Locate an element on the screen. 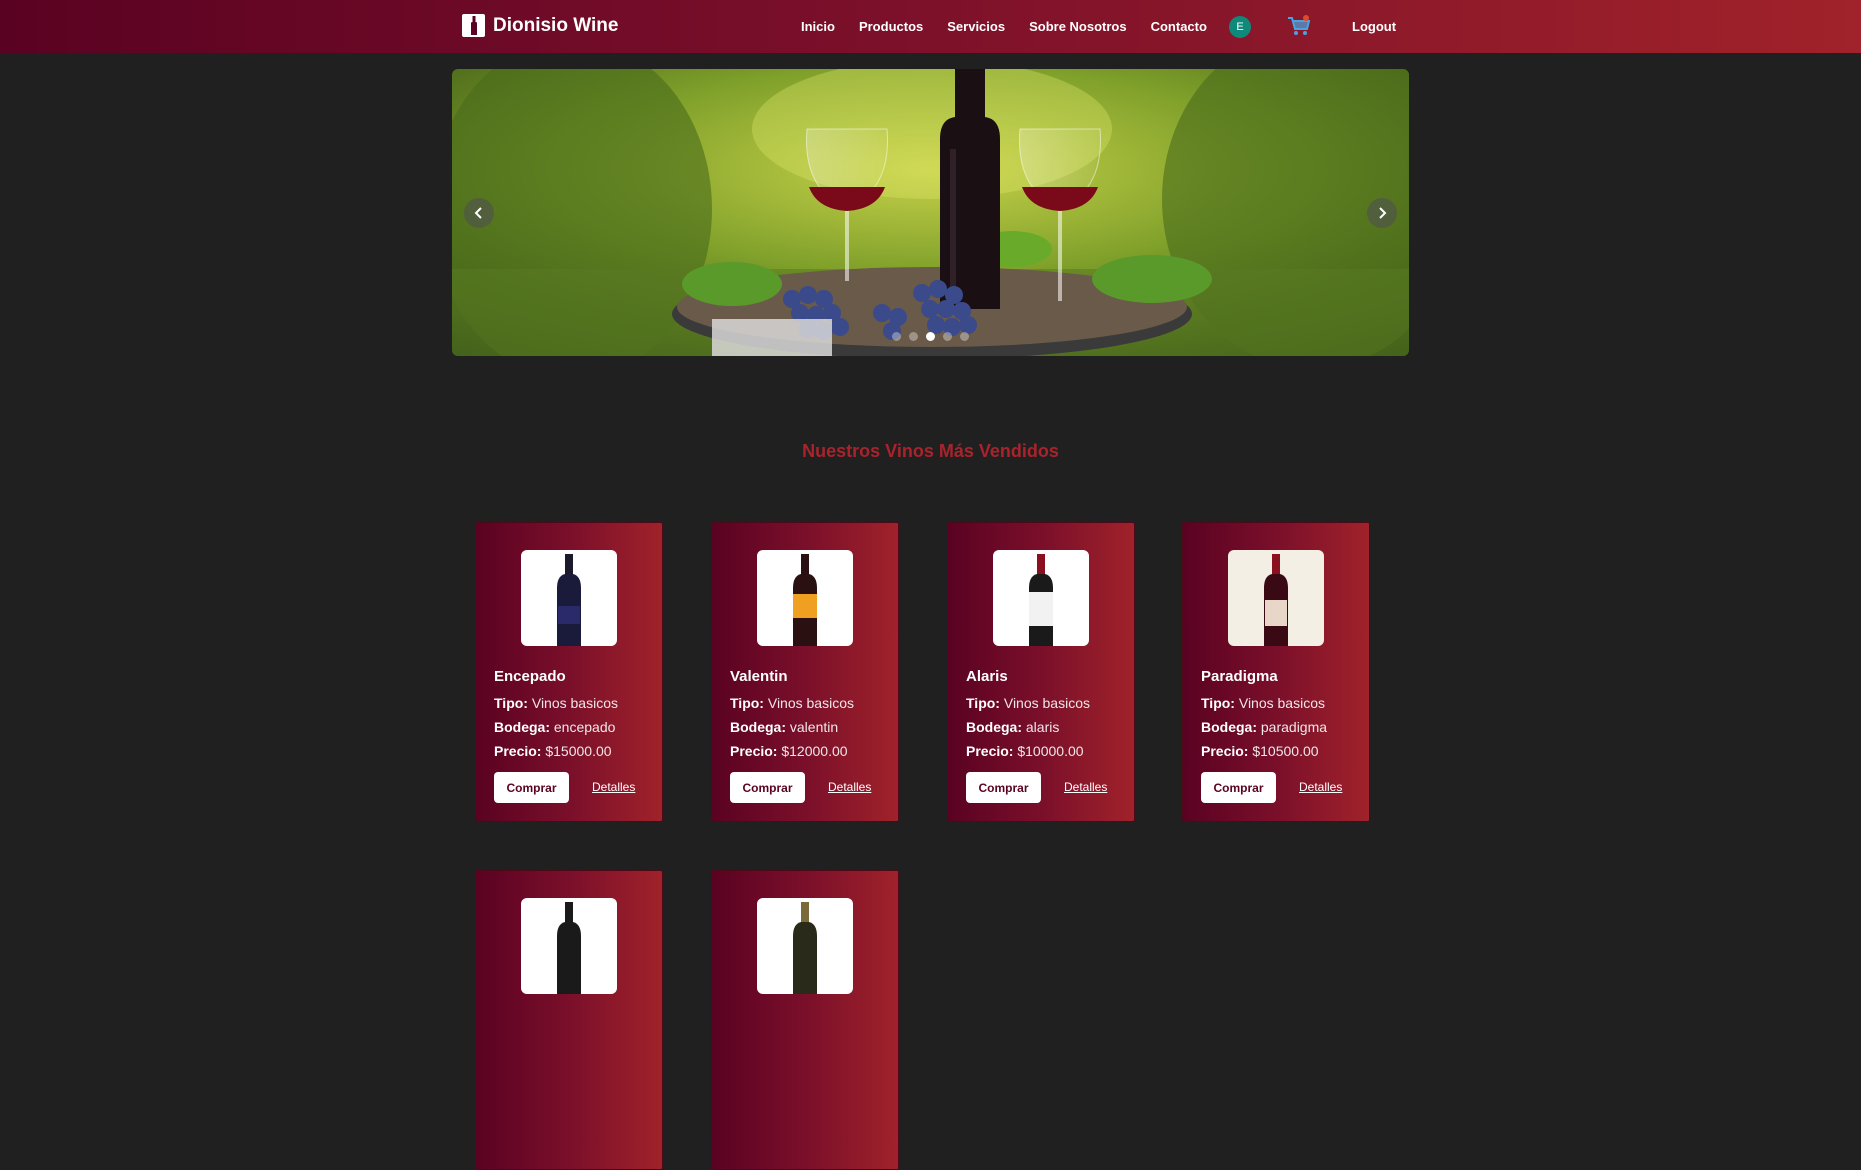 This screenshot has height=1170, width=1861. product-name: Alaris is located at coordinates (987, 676).